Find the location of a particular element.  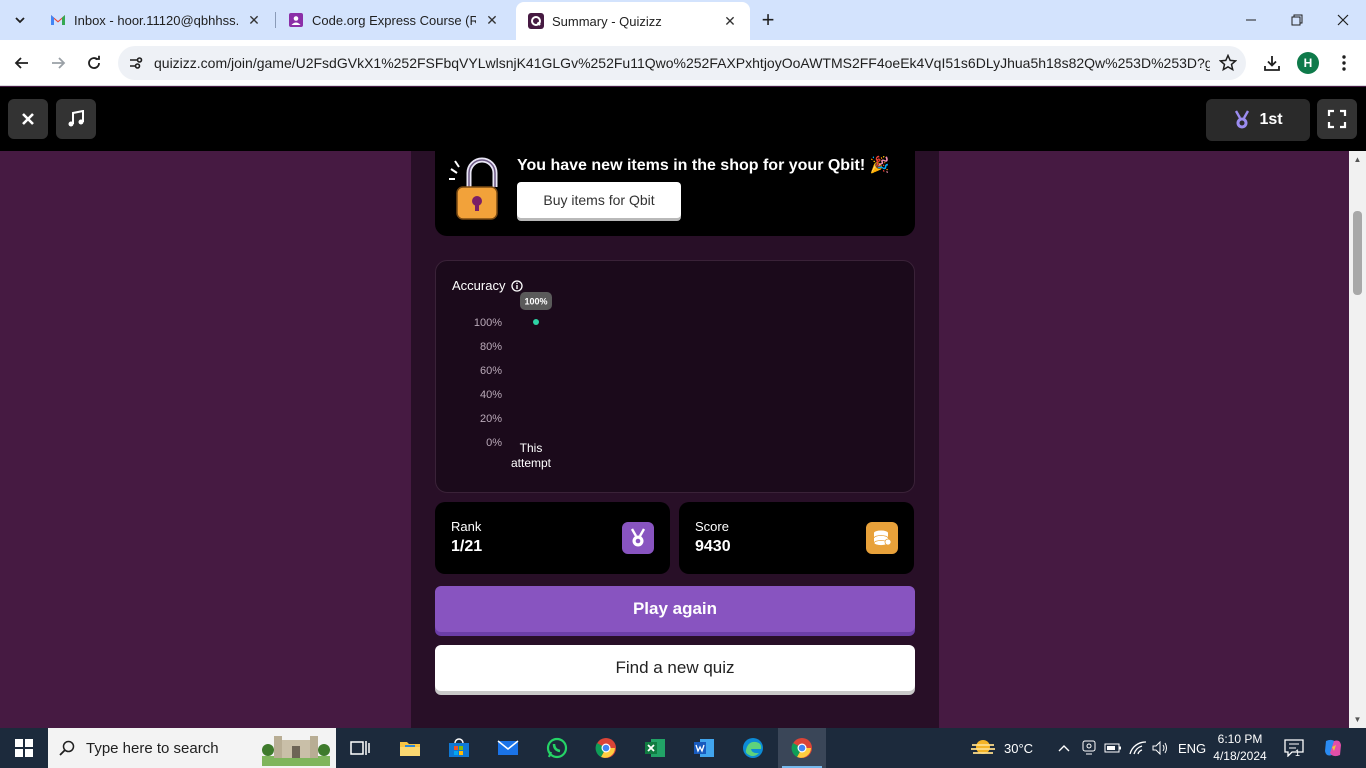

x-category-label: This is located at coordinates (531, 448).